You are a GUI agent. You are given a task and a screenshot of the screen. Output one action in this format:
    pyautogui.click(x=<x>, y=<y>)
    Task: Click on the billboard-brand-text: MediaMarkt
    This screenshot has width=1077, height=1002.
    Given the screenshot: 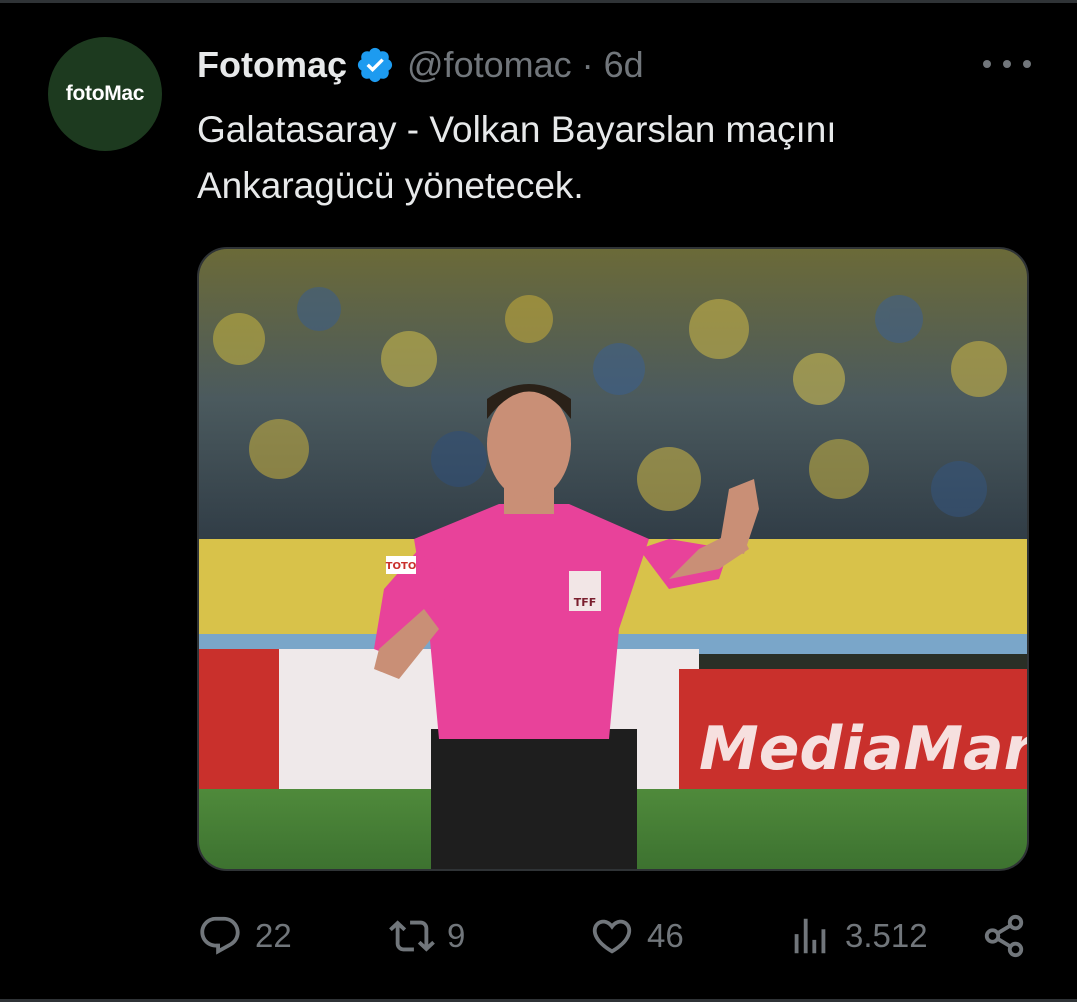 What is the action you would take?
    pyautogui.click(x=863, y=749)
    